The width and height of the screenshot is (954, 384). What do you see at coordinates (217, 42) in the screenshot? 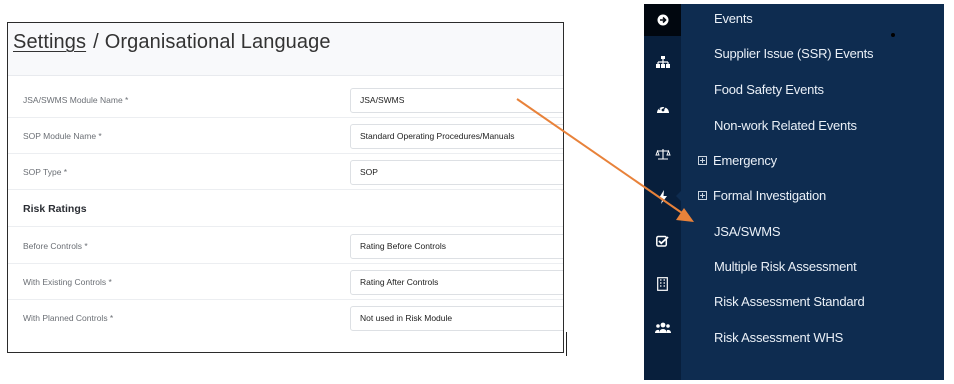
I see `page-title-text: Organisational Language` at bounding box center [217, 42].